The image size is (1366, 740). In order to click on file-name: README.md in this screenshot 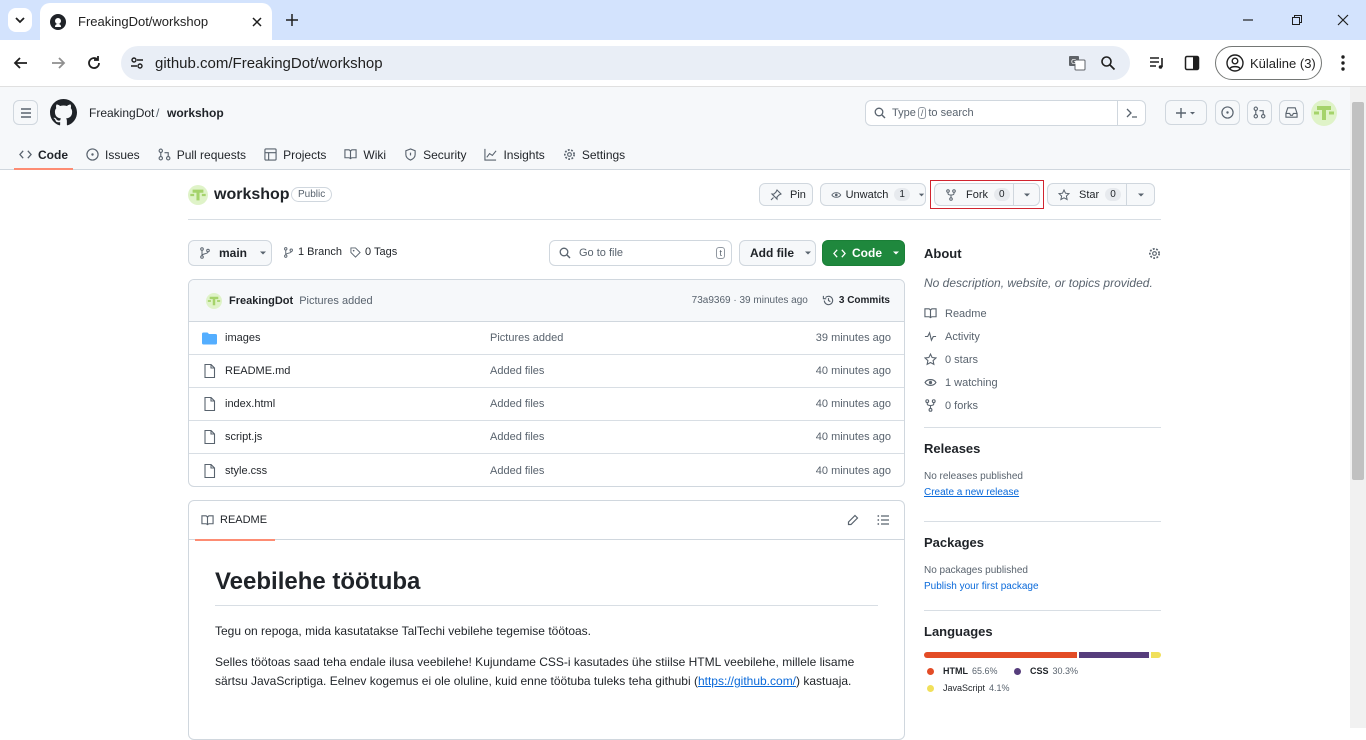, I will do `click(357, 371)`.